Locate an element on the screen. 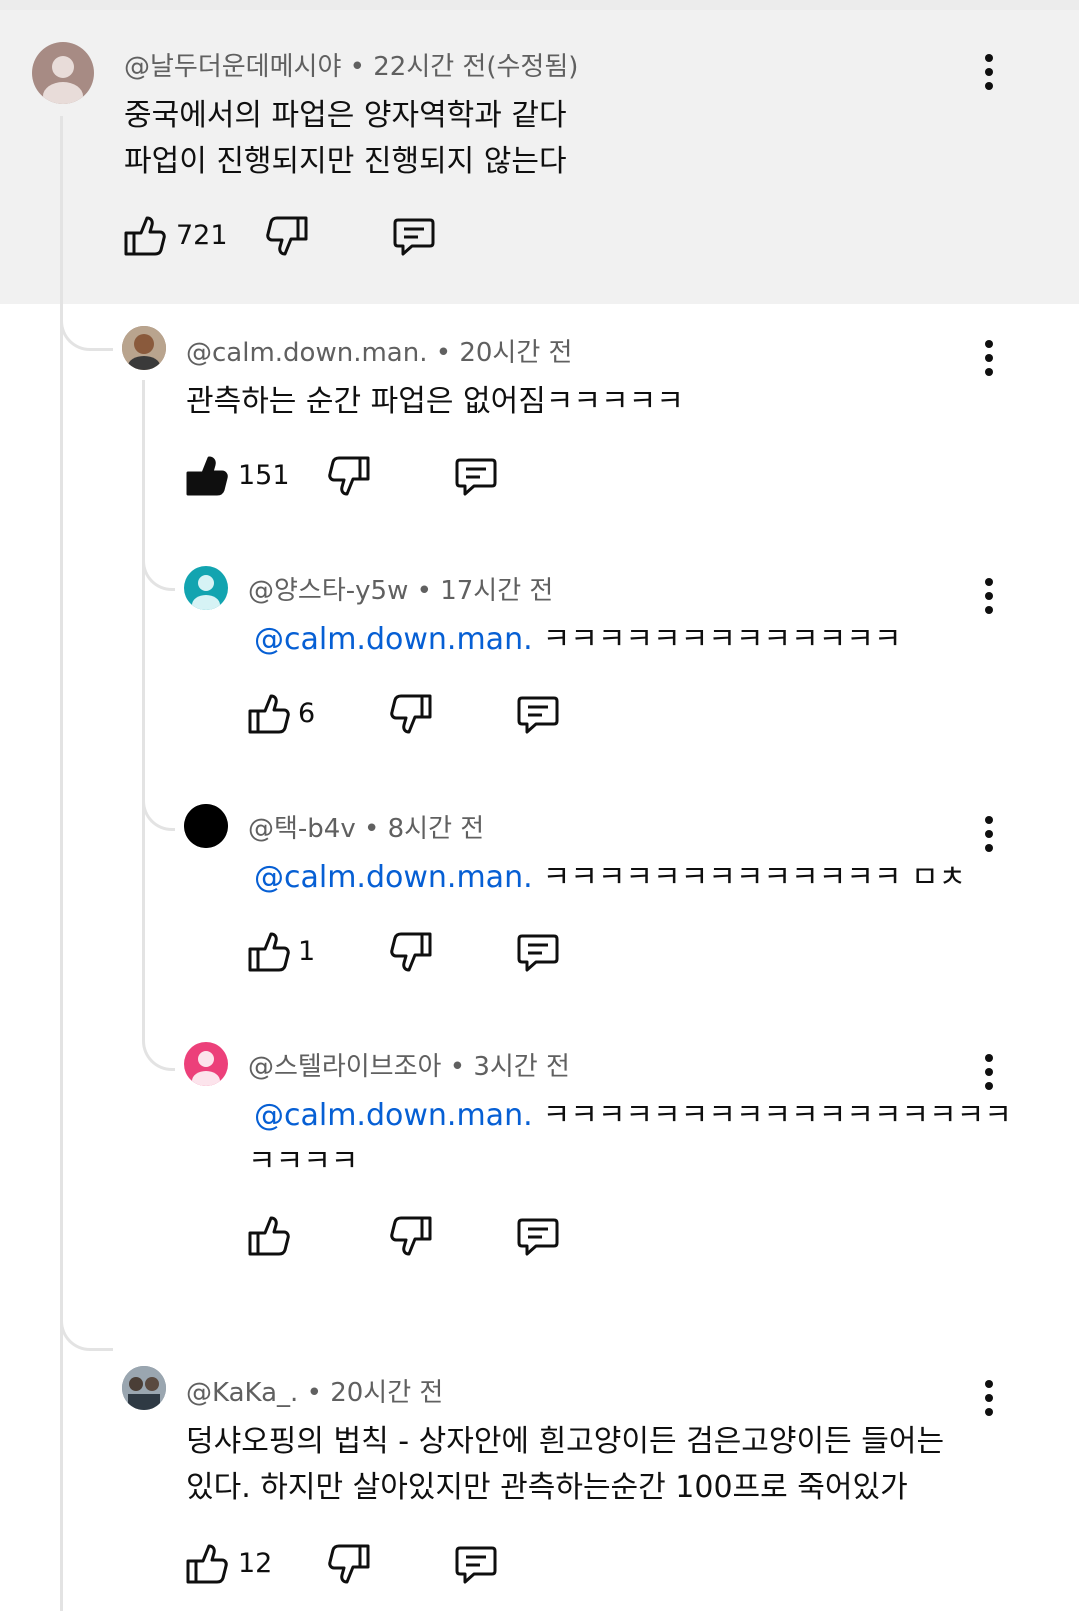  thread-line-nested is located at coordinates (143, 700).